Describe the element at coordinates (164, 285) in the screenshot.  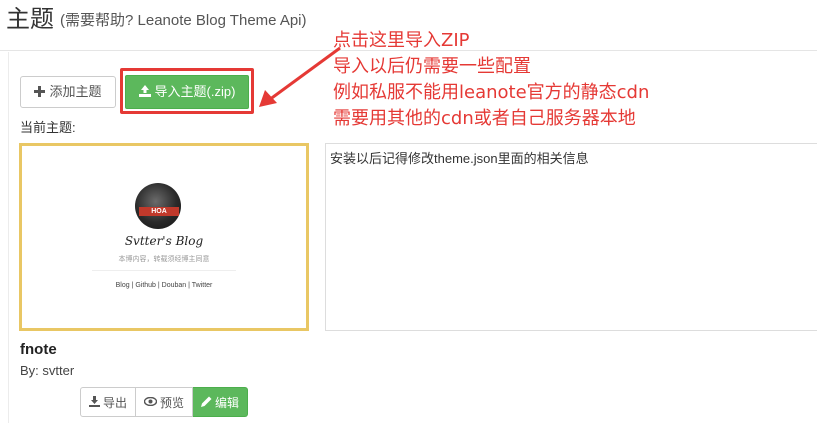
I see `blog-links: Blog | Github | Douban | Twitter` at that location.